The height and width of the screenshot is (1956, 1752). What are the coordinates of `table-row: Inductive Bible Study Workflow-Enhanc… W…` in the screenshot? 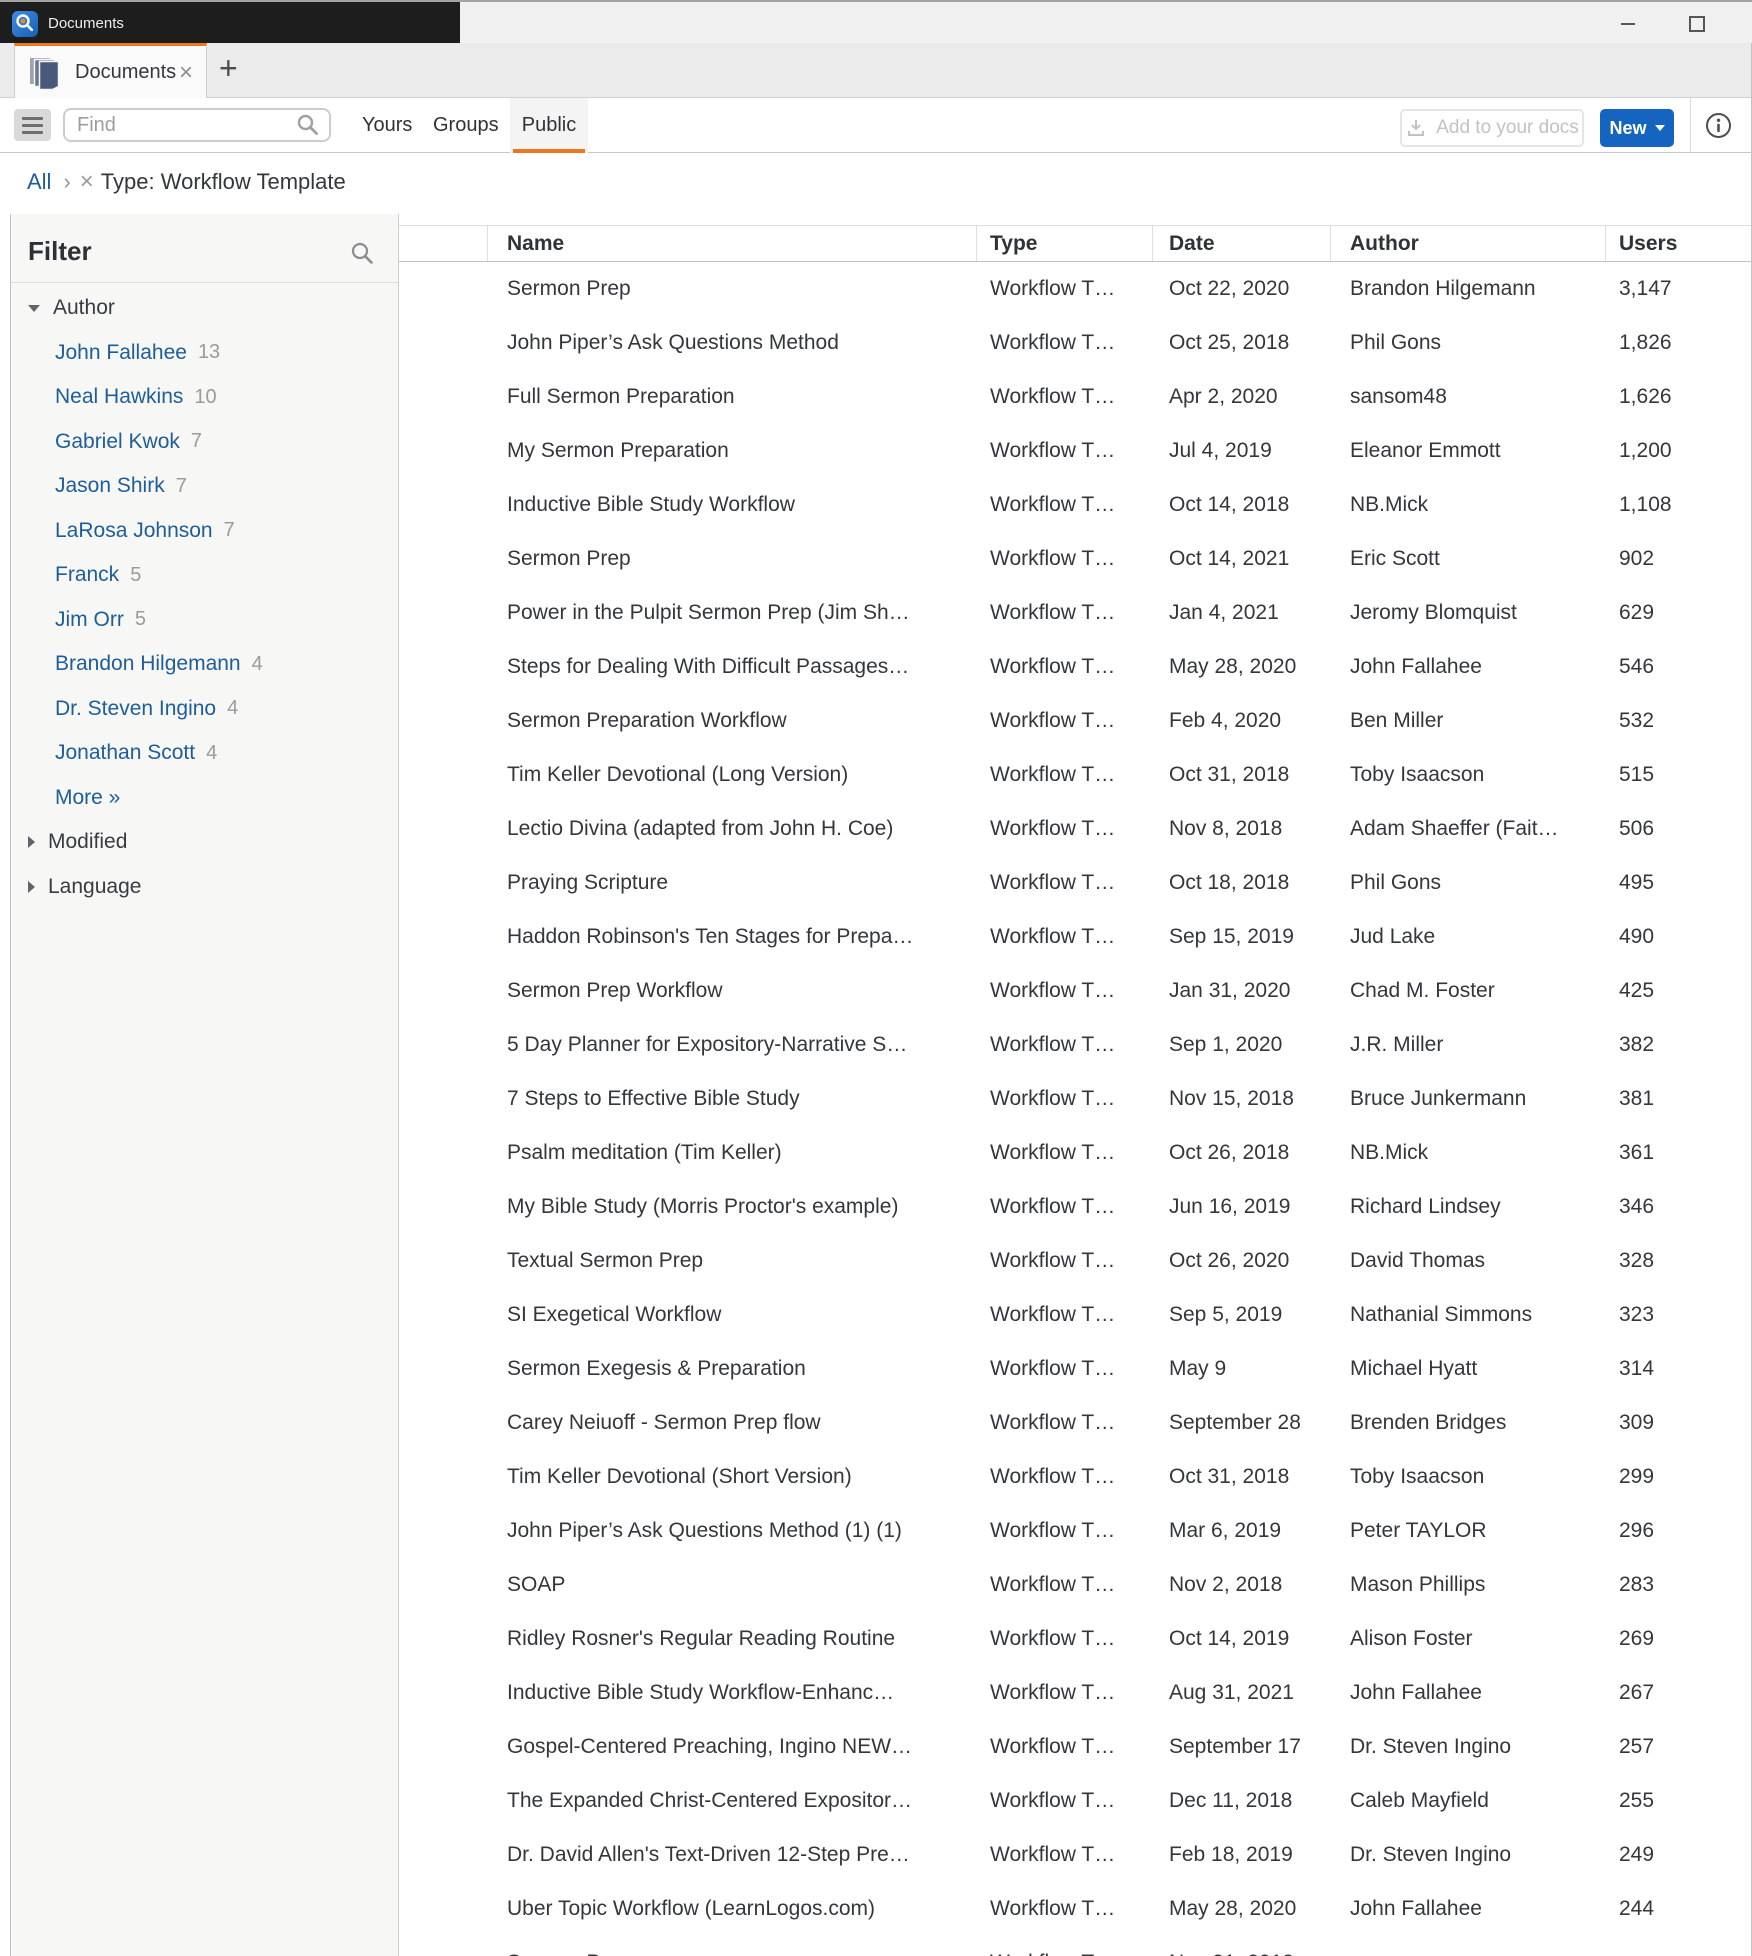 It's located at (1075, 1693).